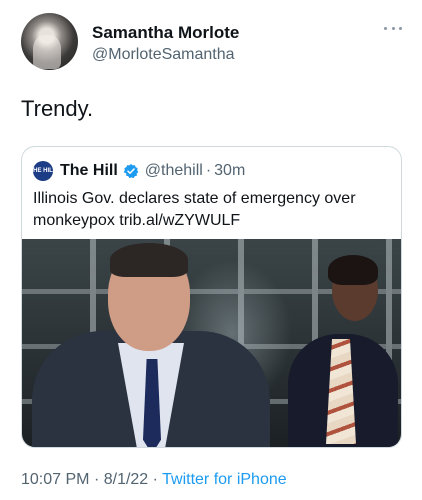 This screenshot has width=422, height=500. What do you see at coordinates (224, 479) in the screenshot?
I see `tweet-source-link: Twitter for iPhone` at bounding box center [224, 479].